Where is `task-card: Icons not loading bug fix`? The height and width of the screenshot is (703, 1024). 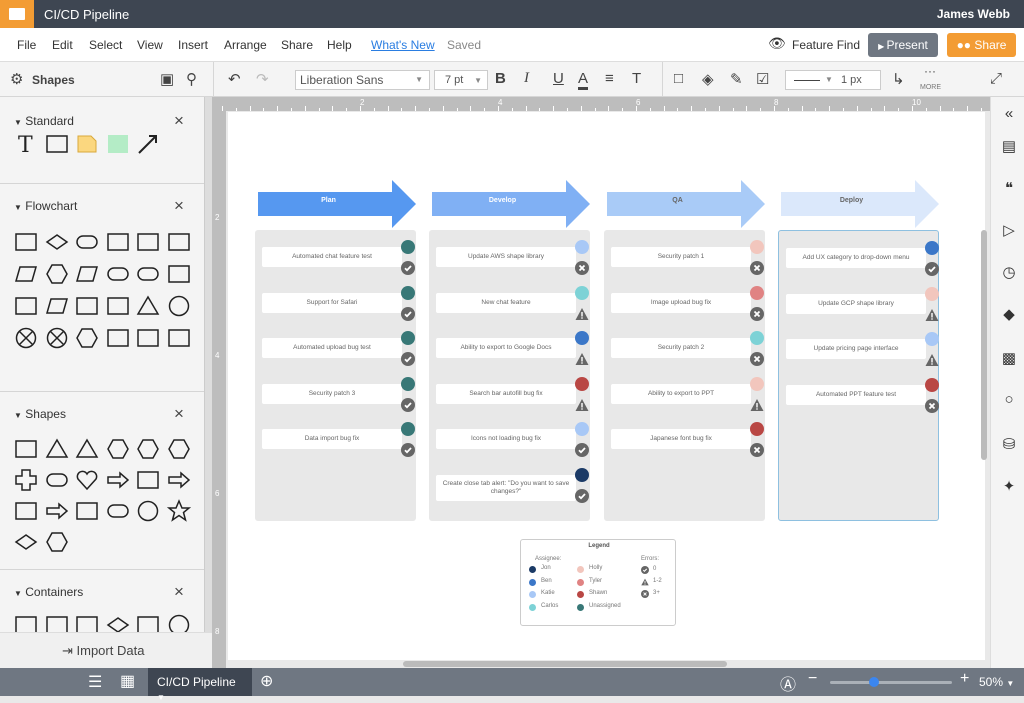
task-card: Icons not loading bug fix is located at coordinates (506, 439).